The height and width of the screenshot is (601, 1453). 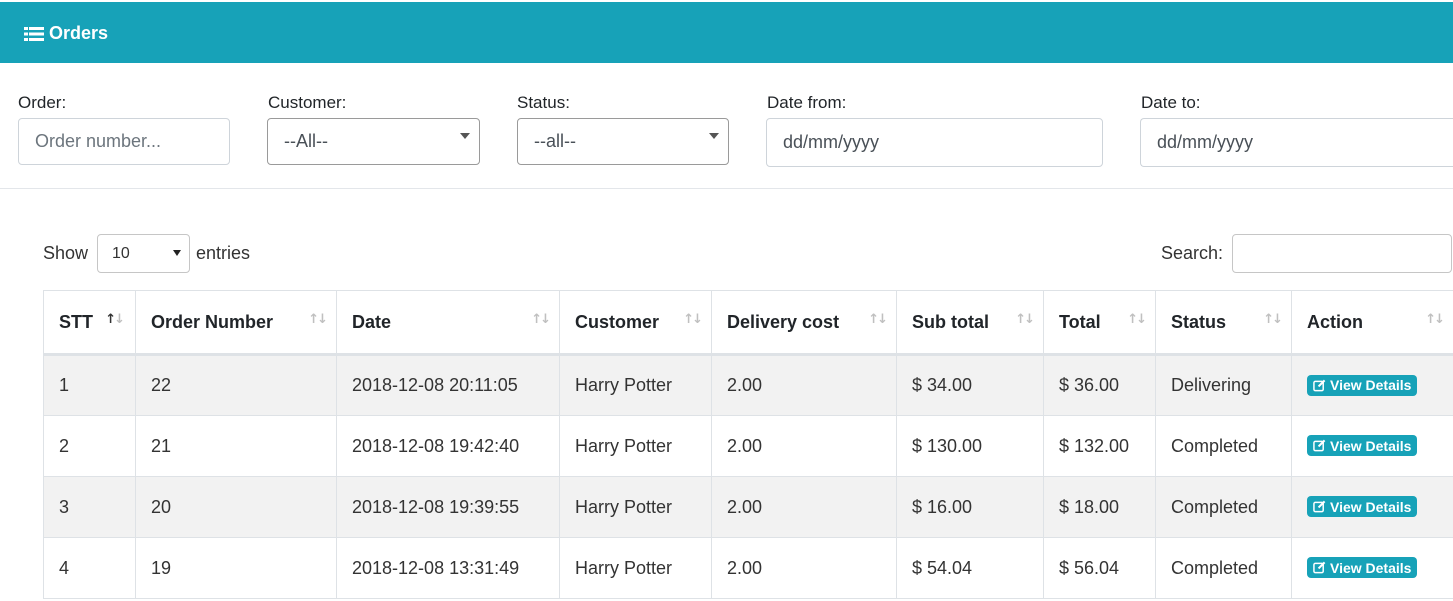 What do you see at coordinates (1099, 385) in the screenshot?
I see `cell-total: $ 36.00` at bounding box center [1099, 385].